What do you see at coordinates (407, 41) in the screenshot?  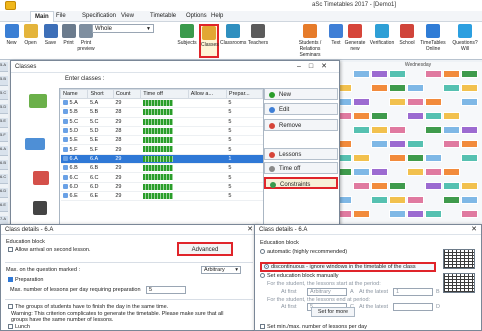 I see `school-button: School` at bounding box center [407, 41].